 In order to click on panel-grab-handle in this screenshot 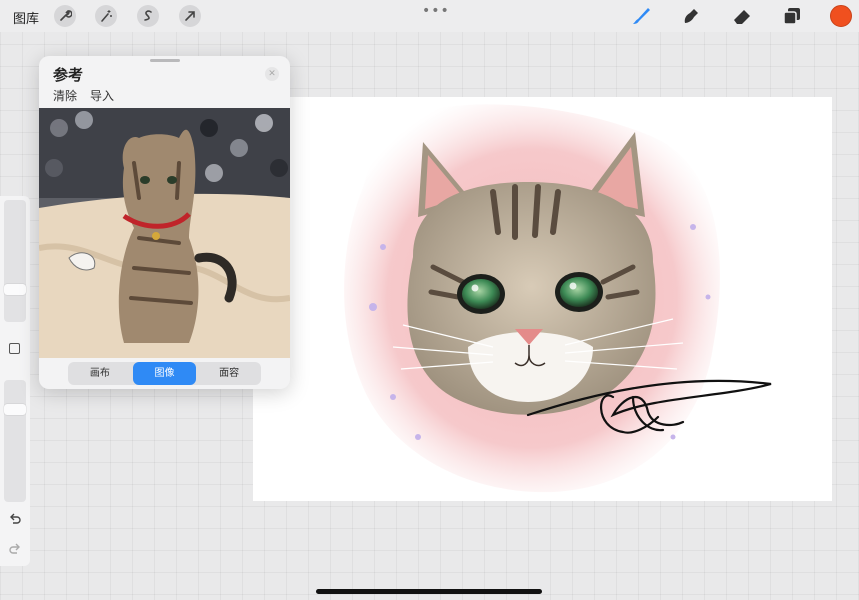, I will do `click(165, 60)`.